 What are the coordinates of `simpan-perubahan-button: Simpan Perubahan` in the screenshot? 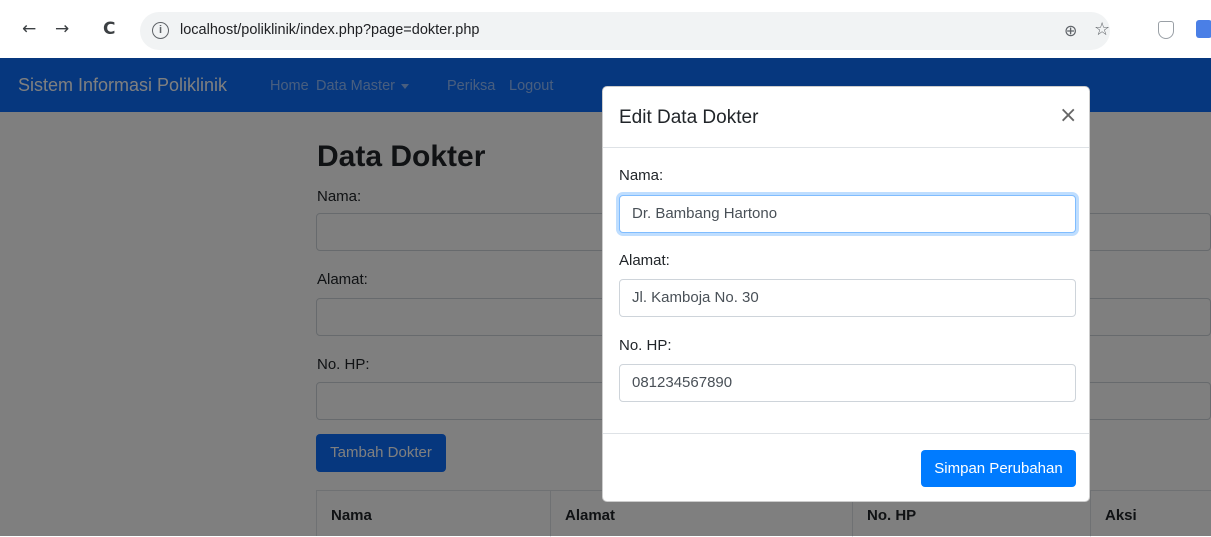 It's located at (998, 468).